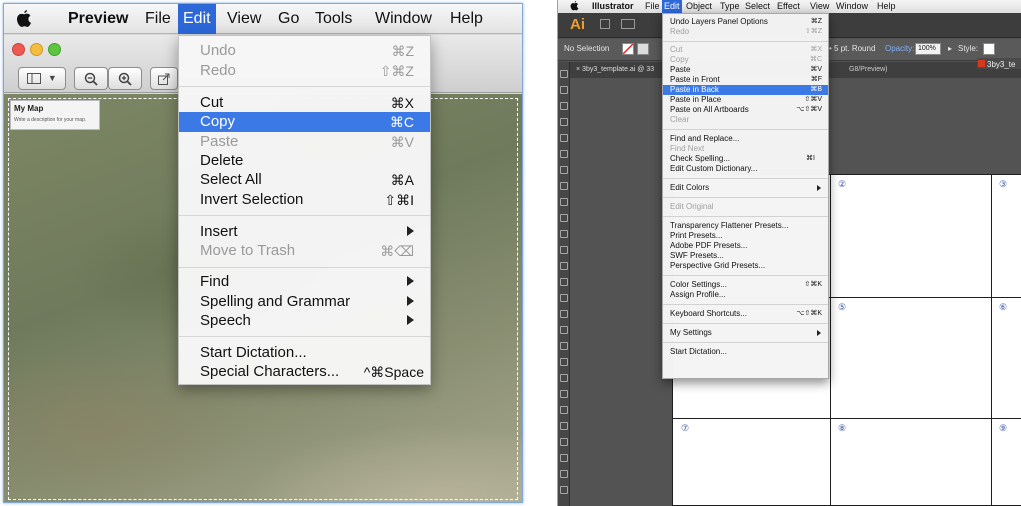 This screenshot has width=1021, height=506. Describe the element at coordinates (564, 346) in the screenshot. I see `perspective-grid-tool-icon` at that location.